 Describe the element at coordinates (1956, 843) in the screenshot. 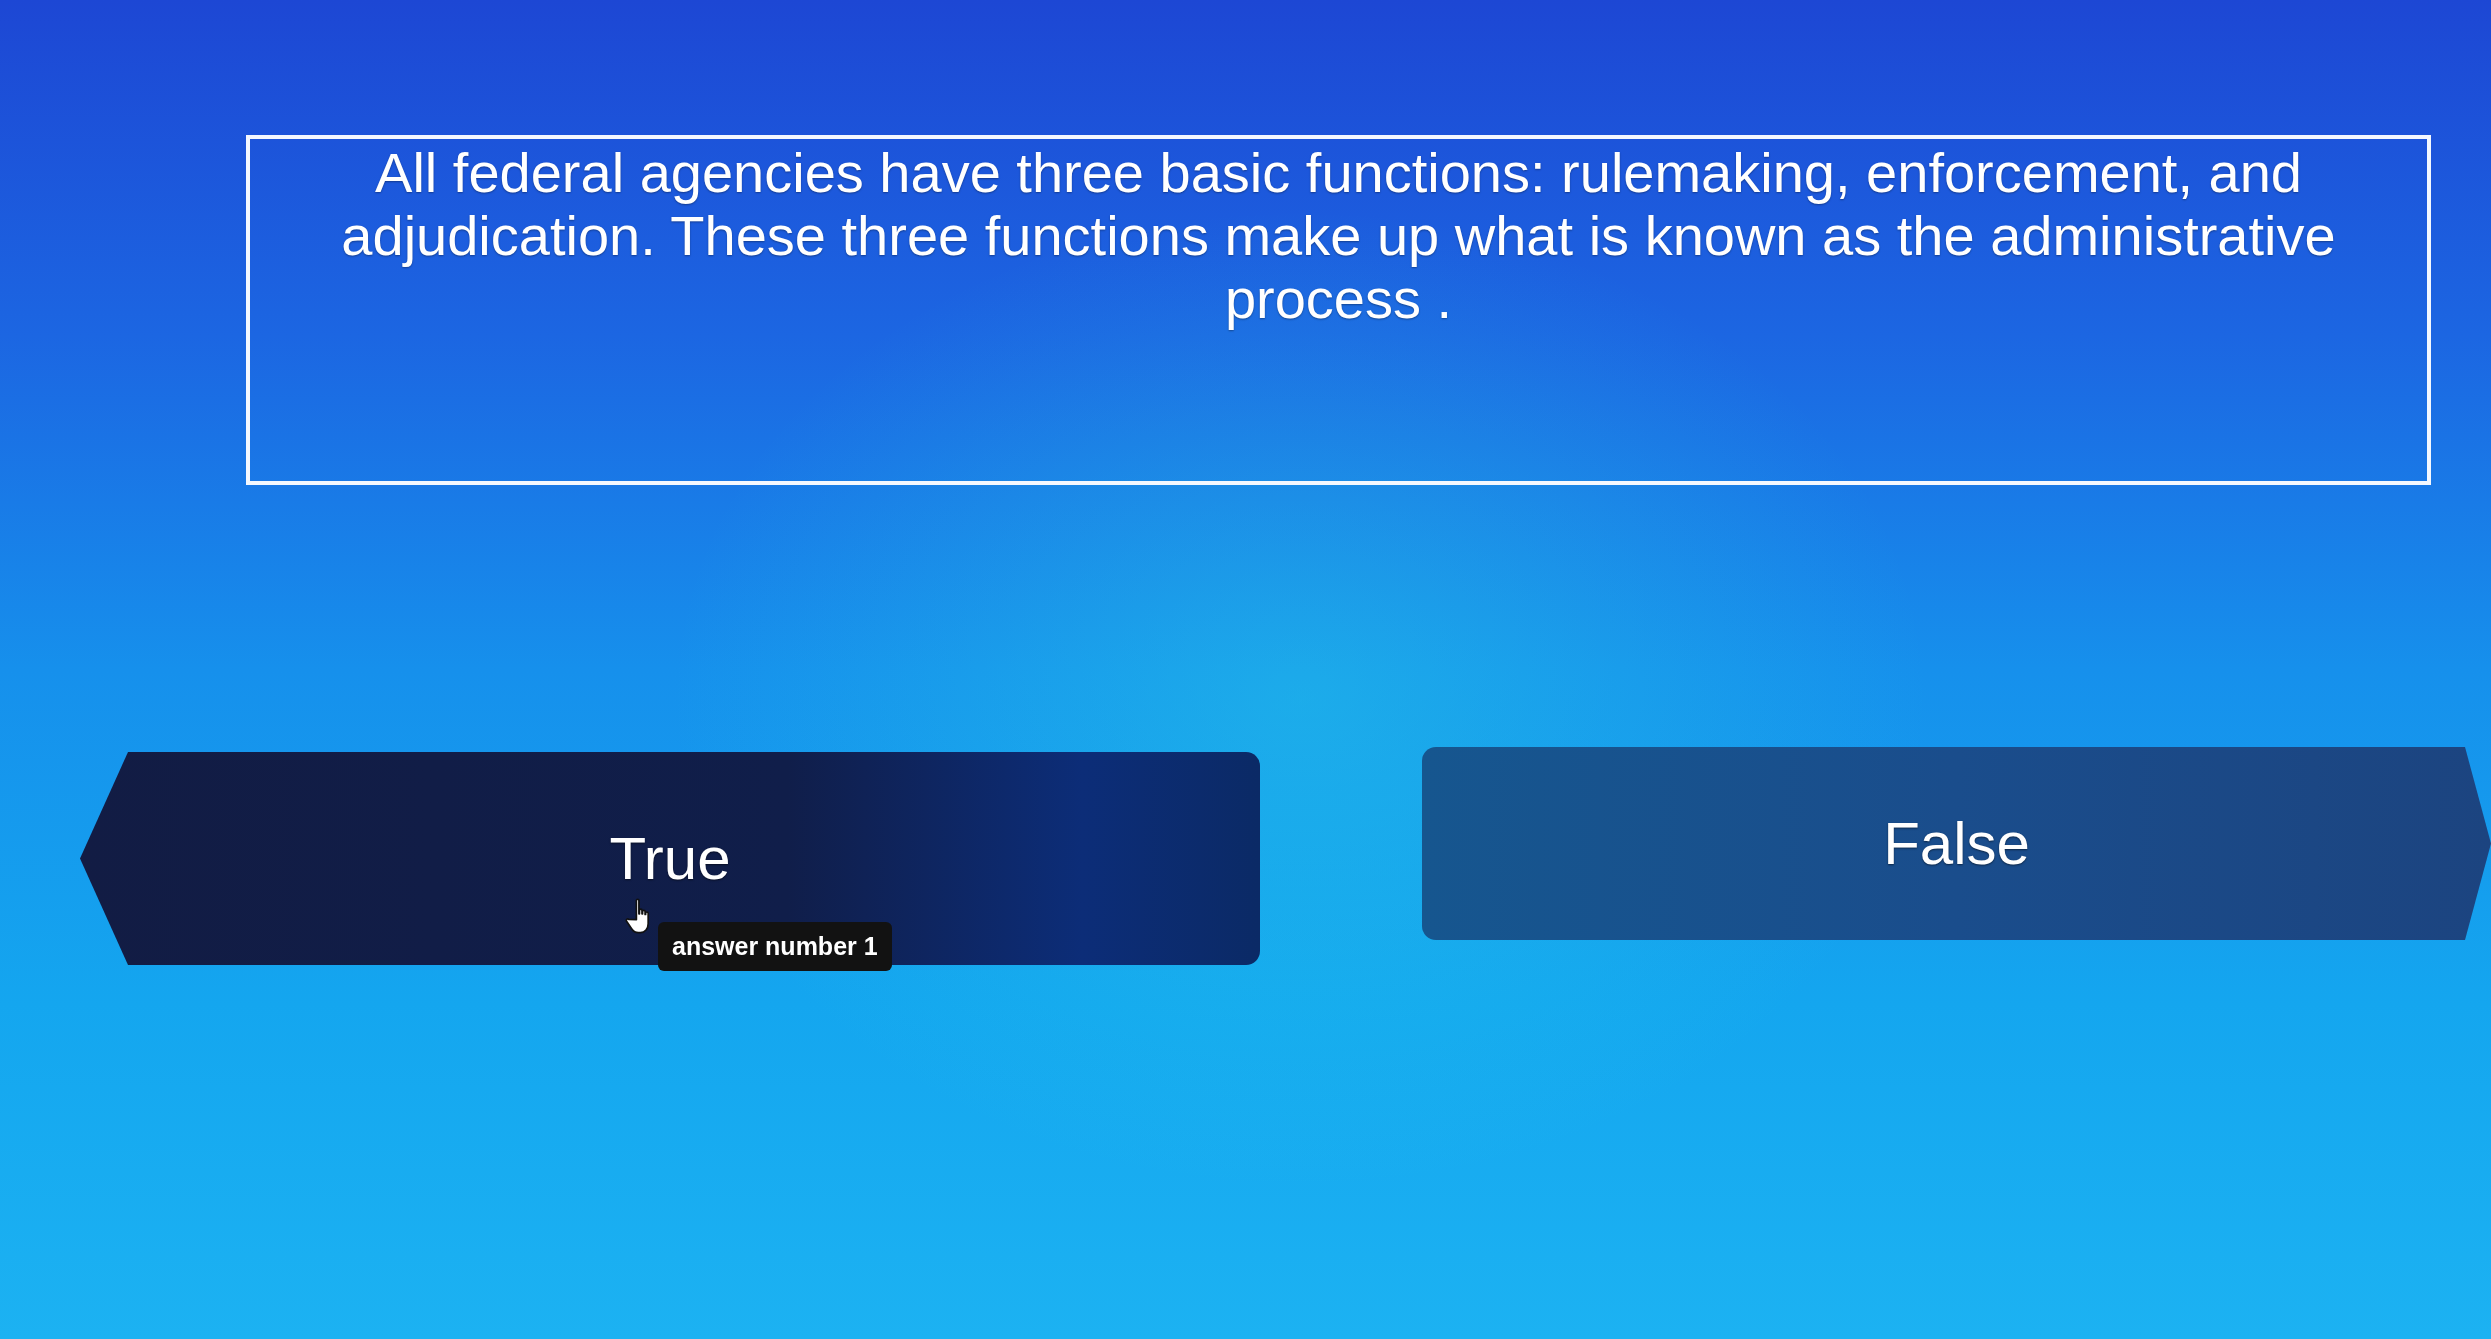

I see `answer-button: False` at that location.